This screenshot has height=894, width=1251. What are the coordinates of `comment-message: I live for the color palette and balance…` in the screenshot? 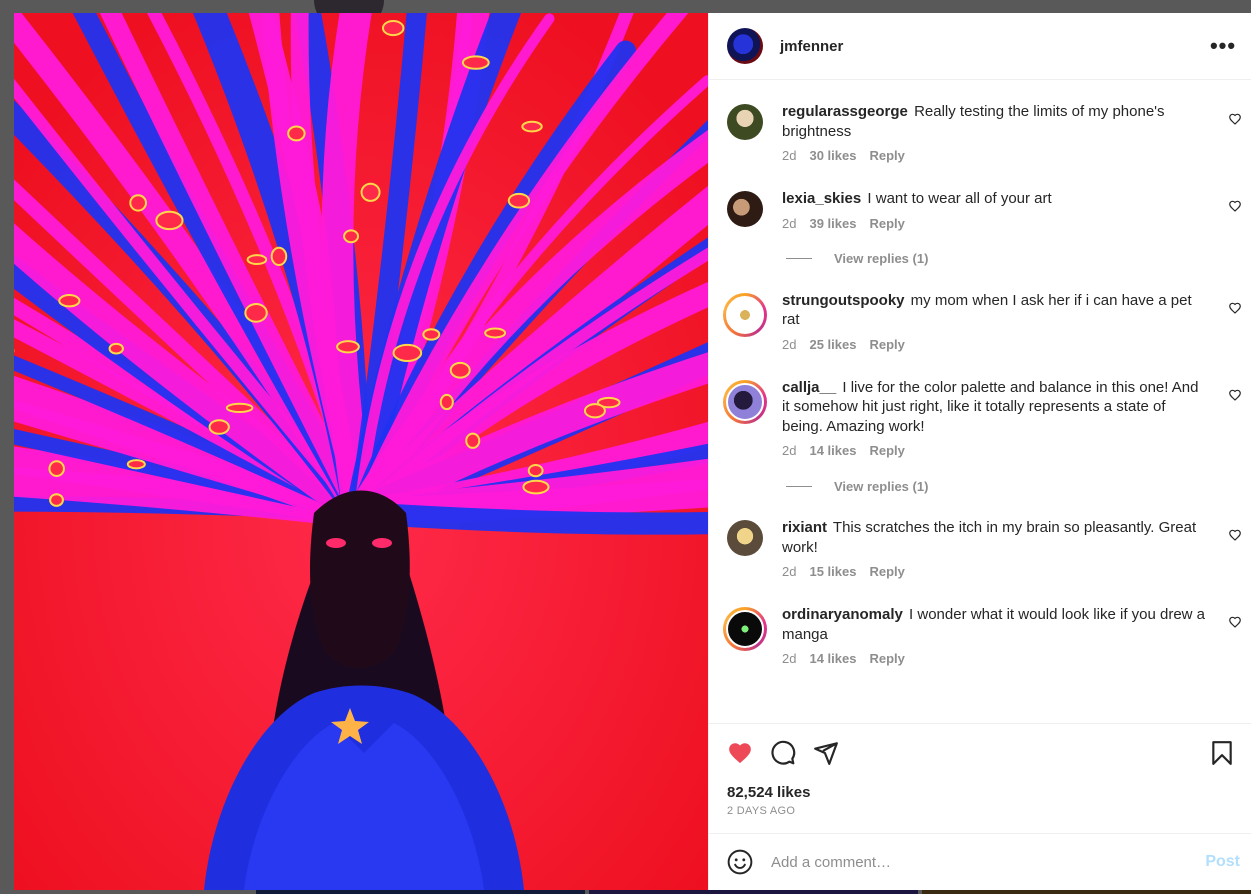 It's located at (990, 406).